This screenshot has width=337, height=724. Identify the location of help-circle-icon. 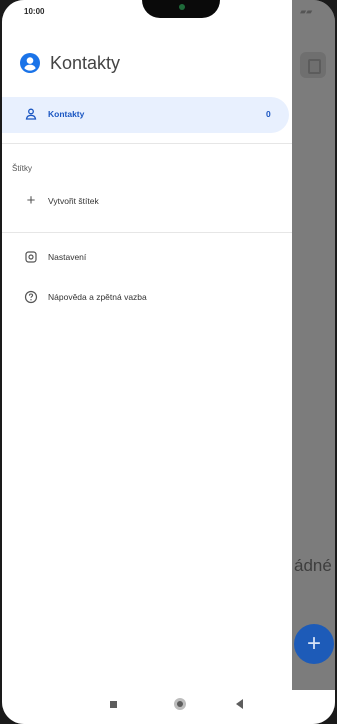
(31, 297).